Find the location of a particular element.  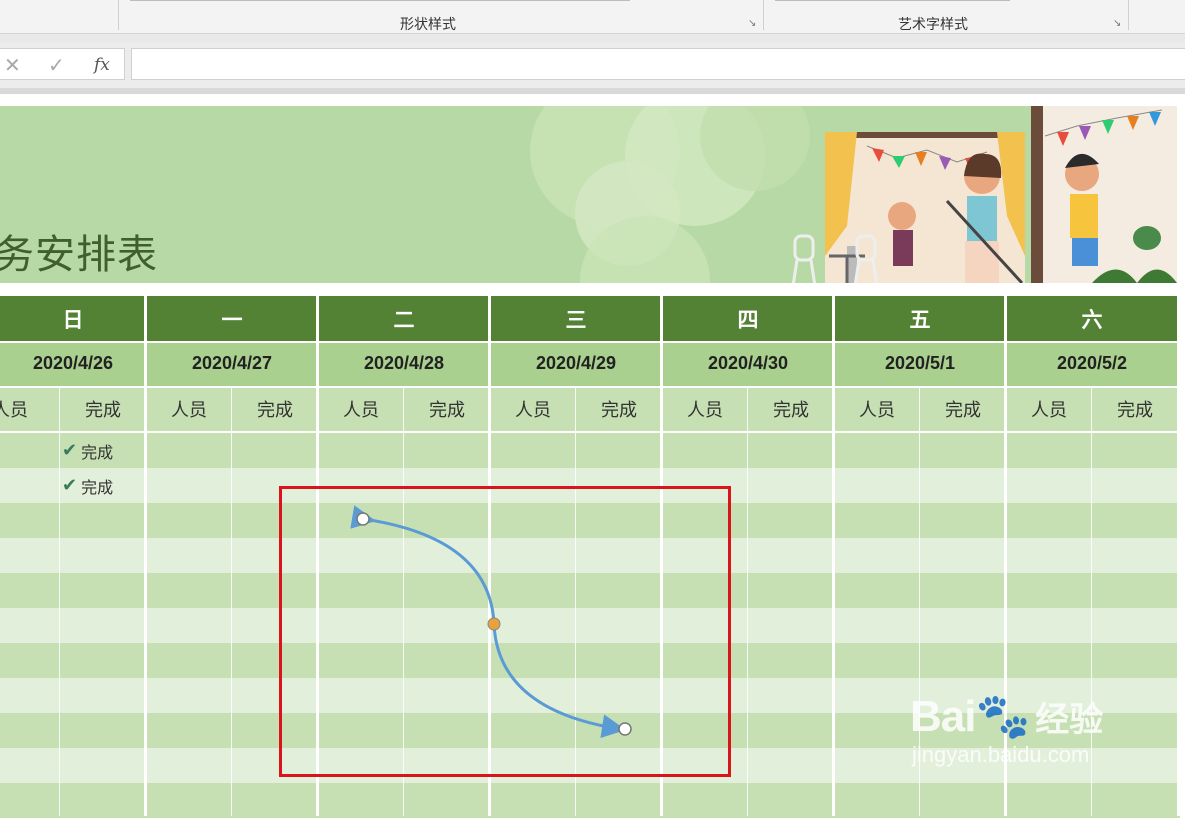

baidu-watermark: Bai🐾 经验 jingyan.baidu.com is located at coordinates (1007, 728).